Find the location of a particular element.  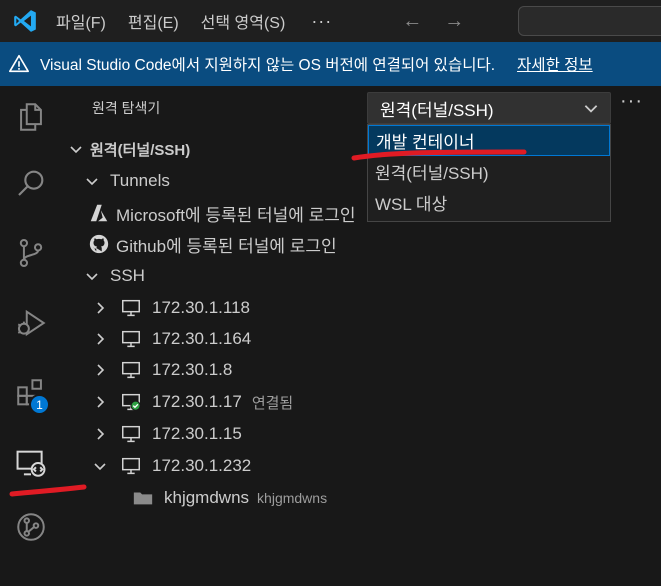

menu-edit: 편집(E) is located at coordinates (153, 21).